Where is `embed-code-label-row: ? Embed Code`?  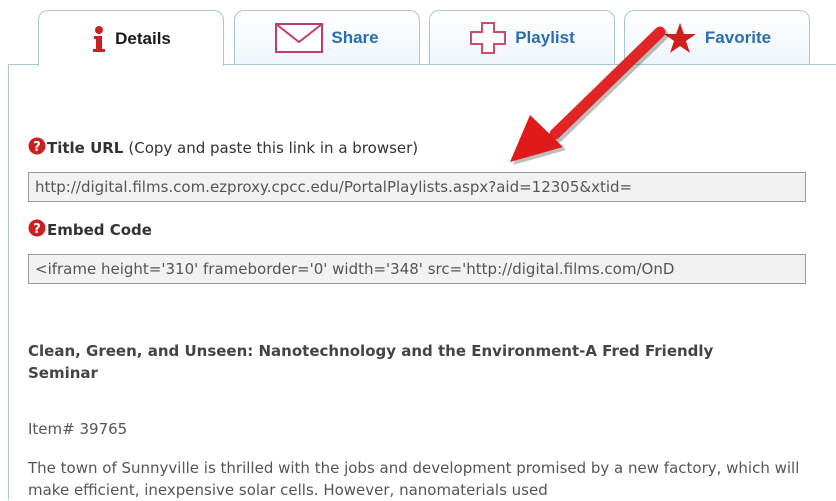
embed-code-label-row: ? Embed Code is located at coordinates (90, 230).